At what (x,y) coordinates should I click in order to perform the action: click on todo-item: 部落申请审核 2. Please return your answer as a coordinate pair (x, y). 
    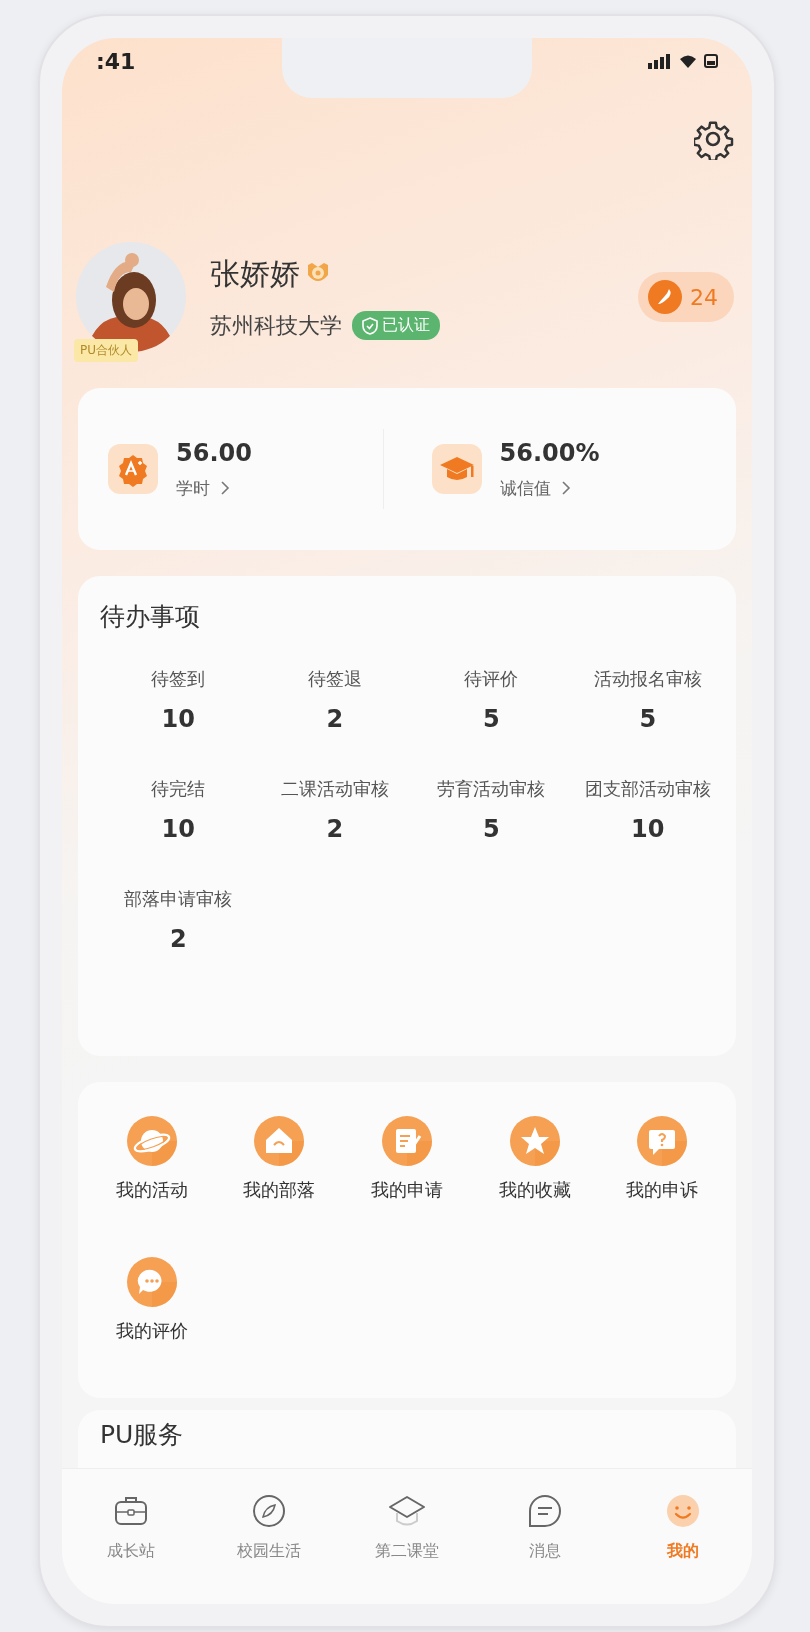
    Looking at the image, I should click on (178, 920).